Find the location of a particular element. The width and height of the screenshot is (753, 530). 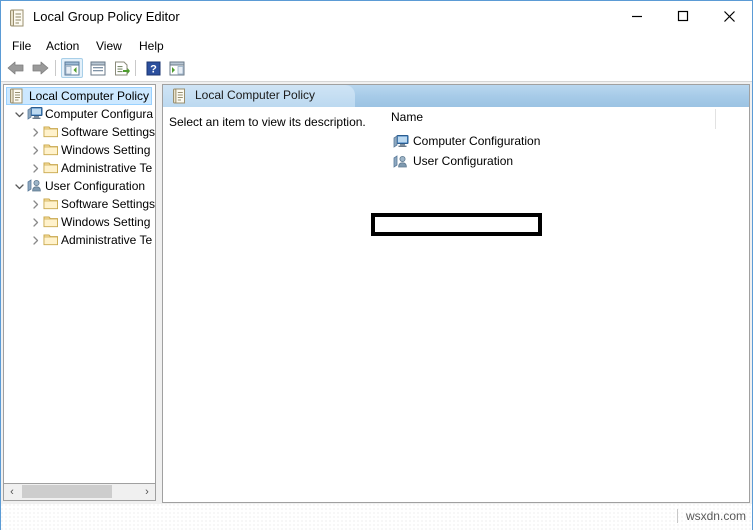

menu-item-action: Action is located at coordinates (62, 46).